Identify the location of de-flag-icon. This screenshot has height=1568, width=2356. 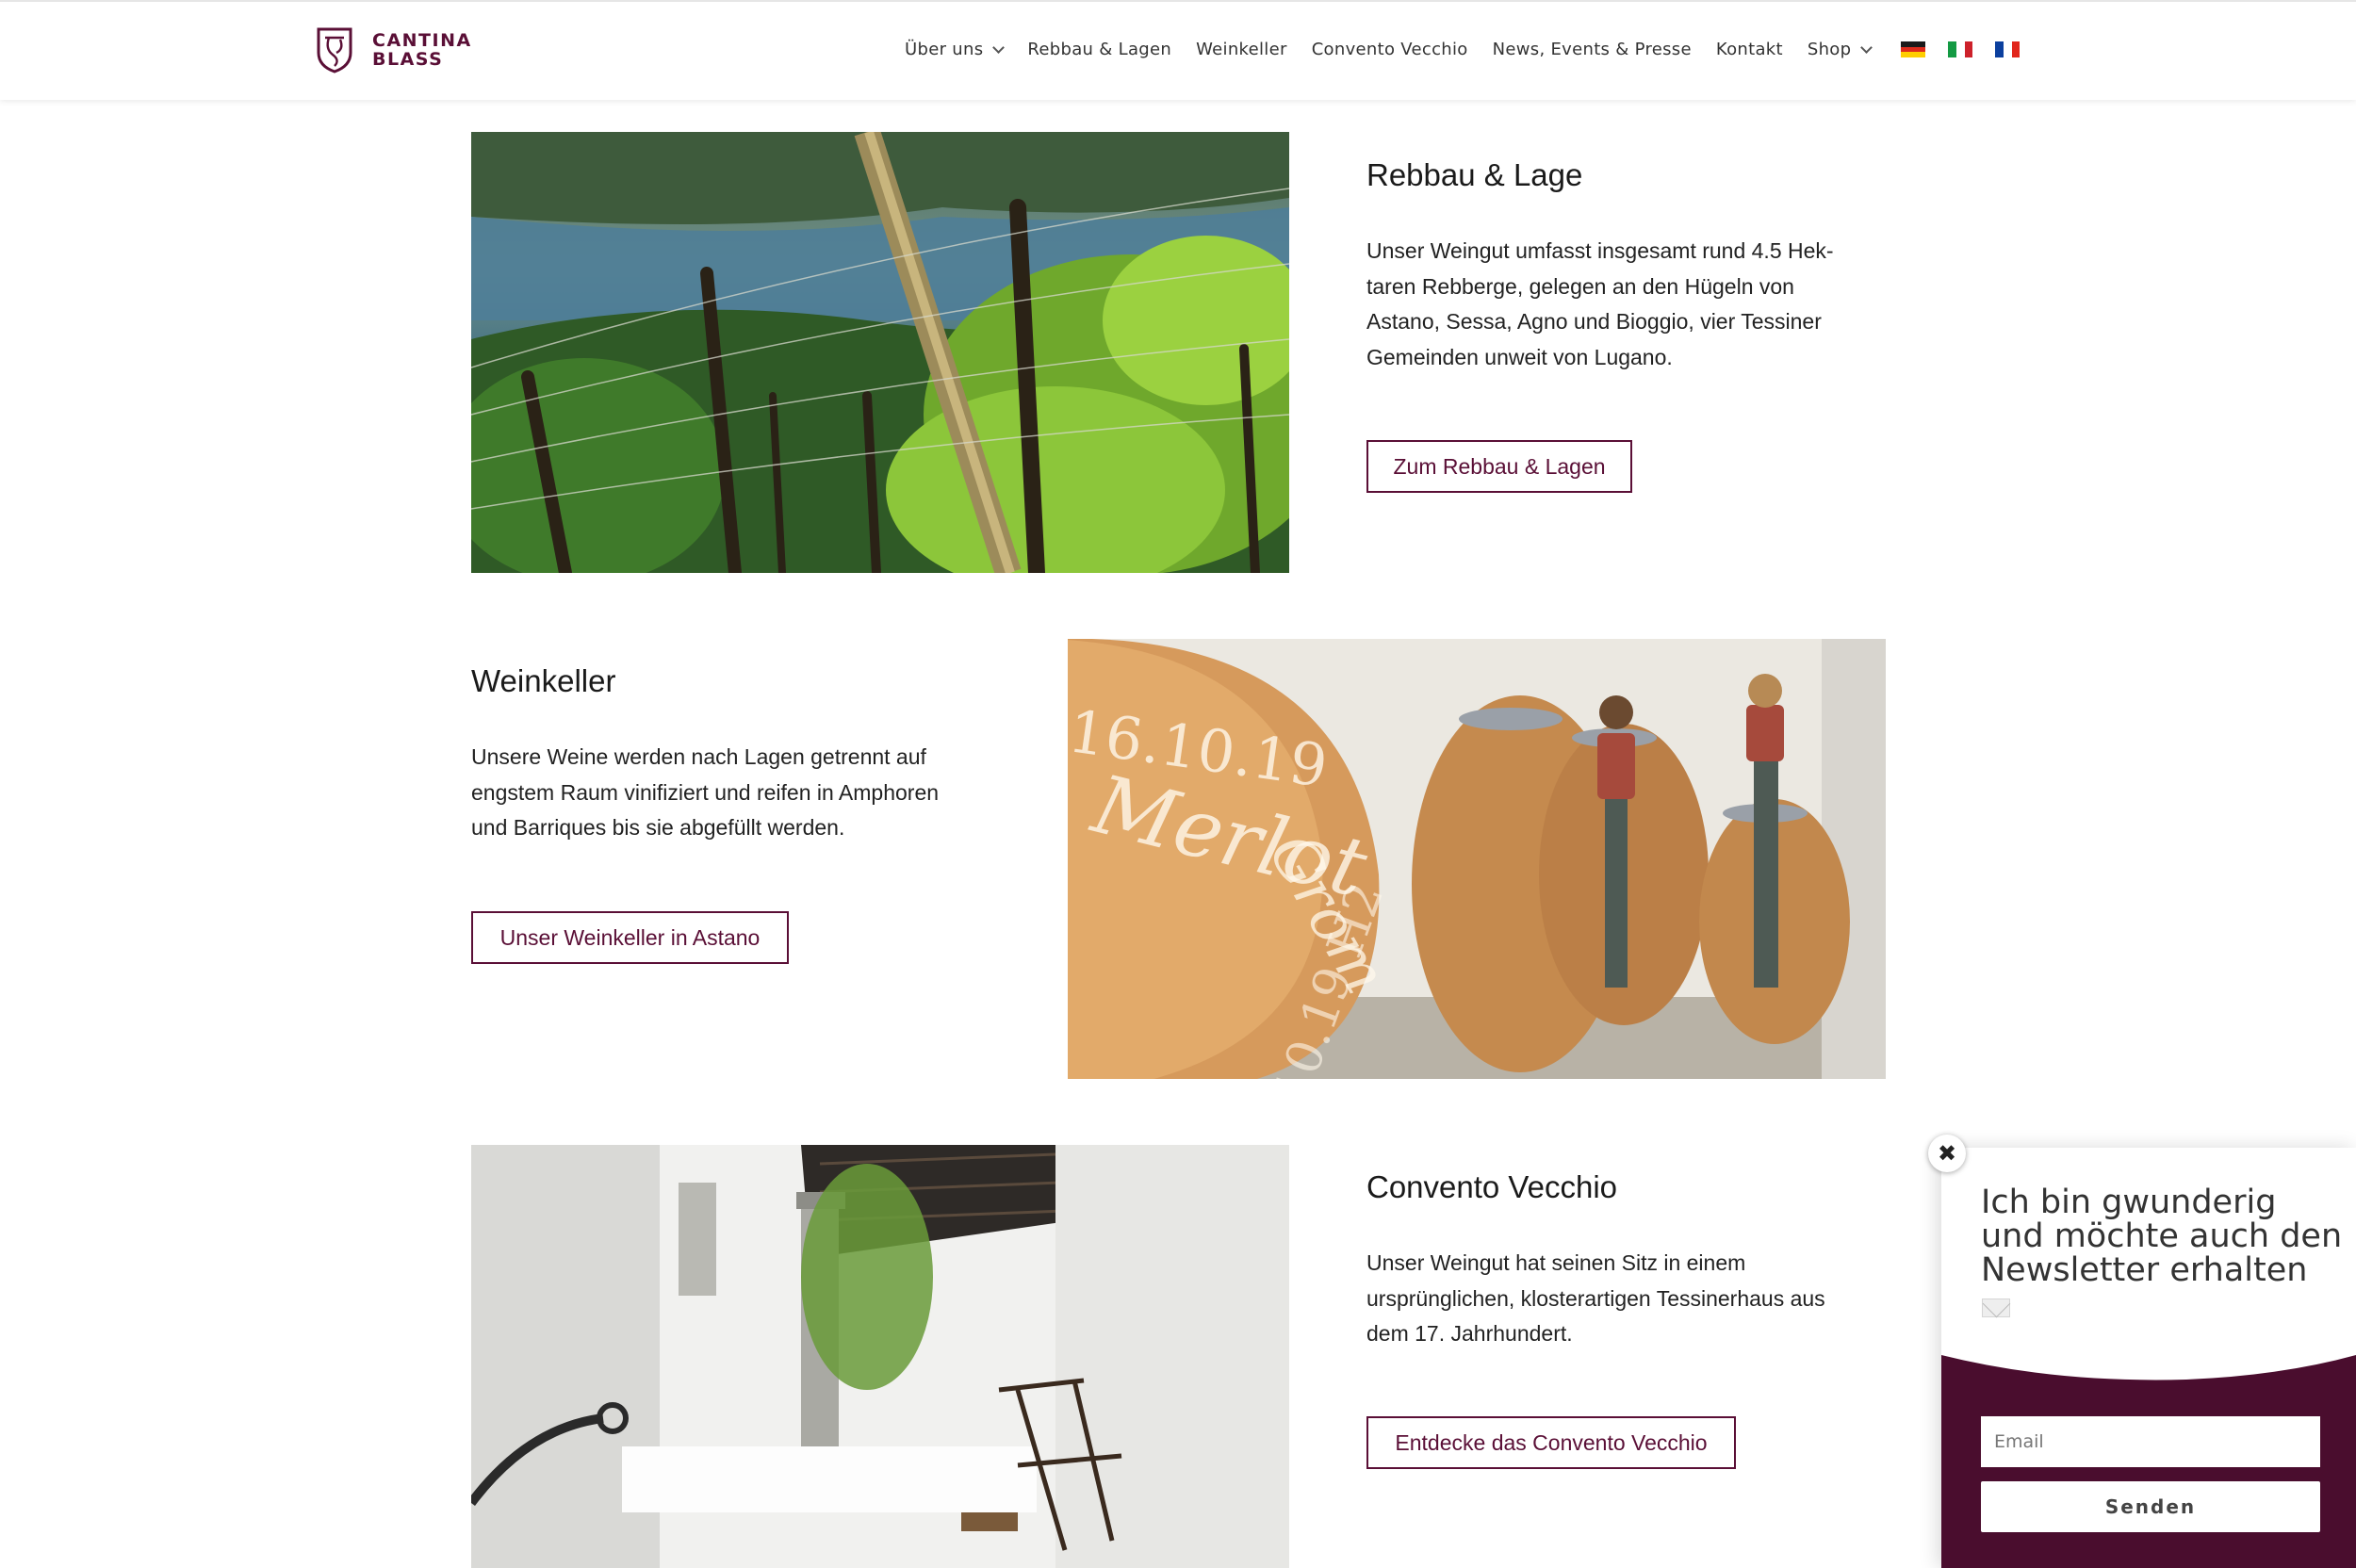
(1913, 49).